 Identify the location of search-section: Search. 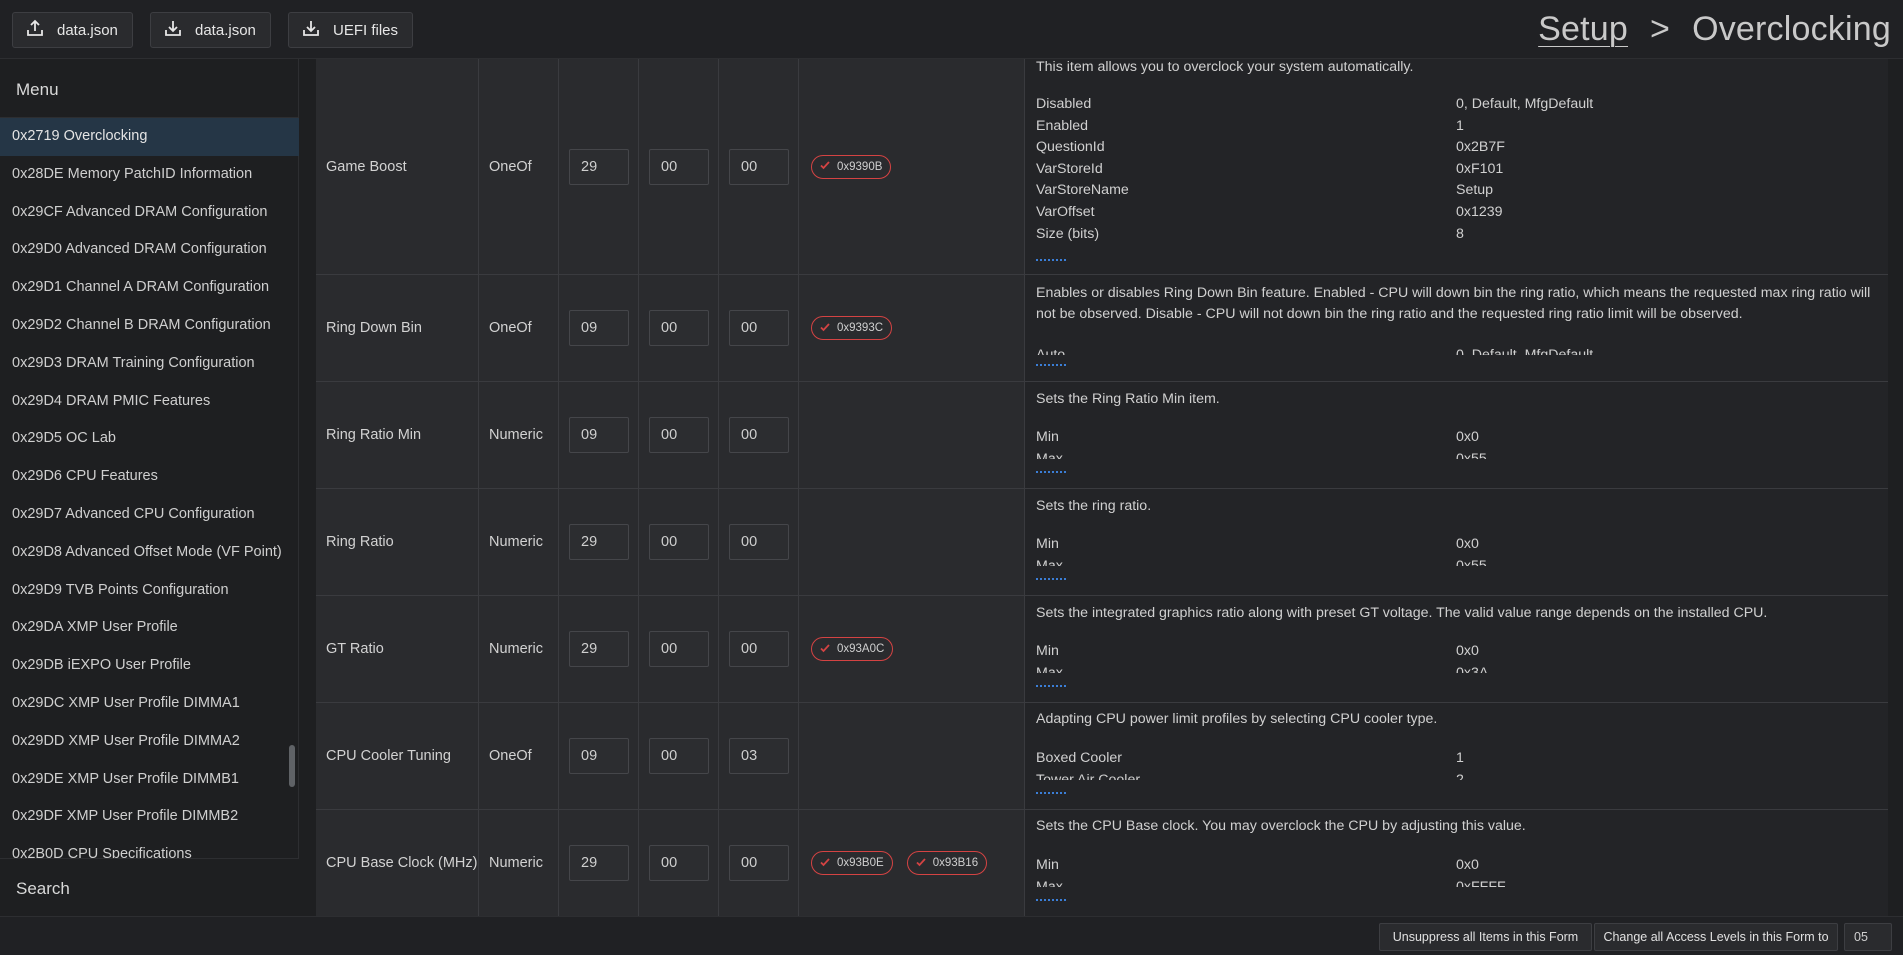
(149, 887).